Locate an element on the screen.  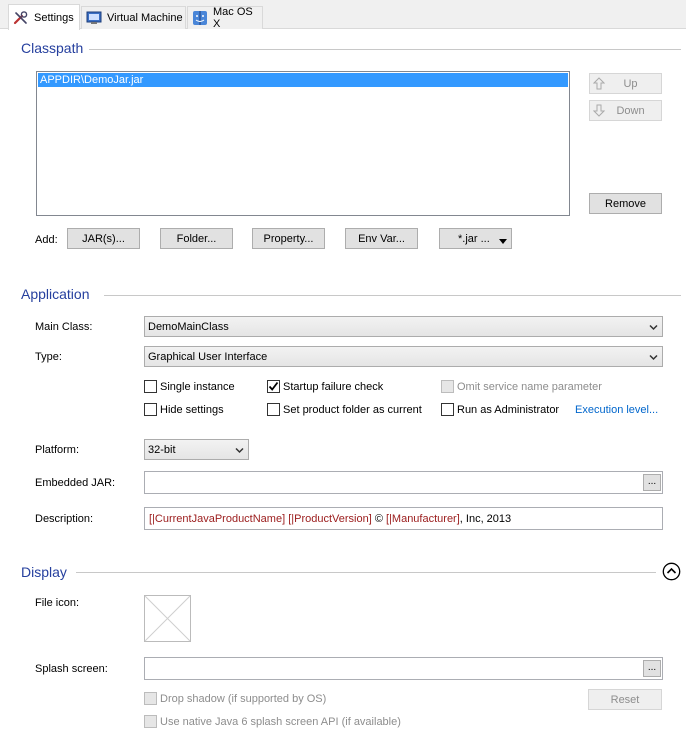
embedded-jar-input is located at coordinates (403, 482).